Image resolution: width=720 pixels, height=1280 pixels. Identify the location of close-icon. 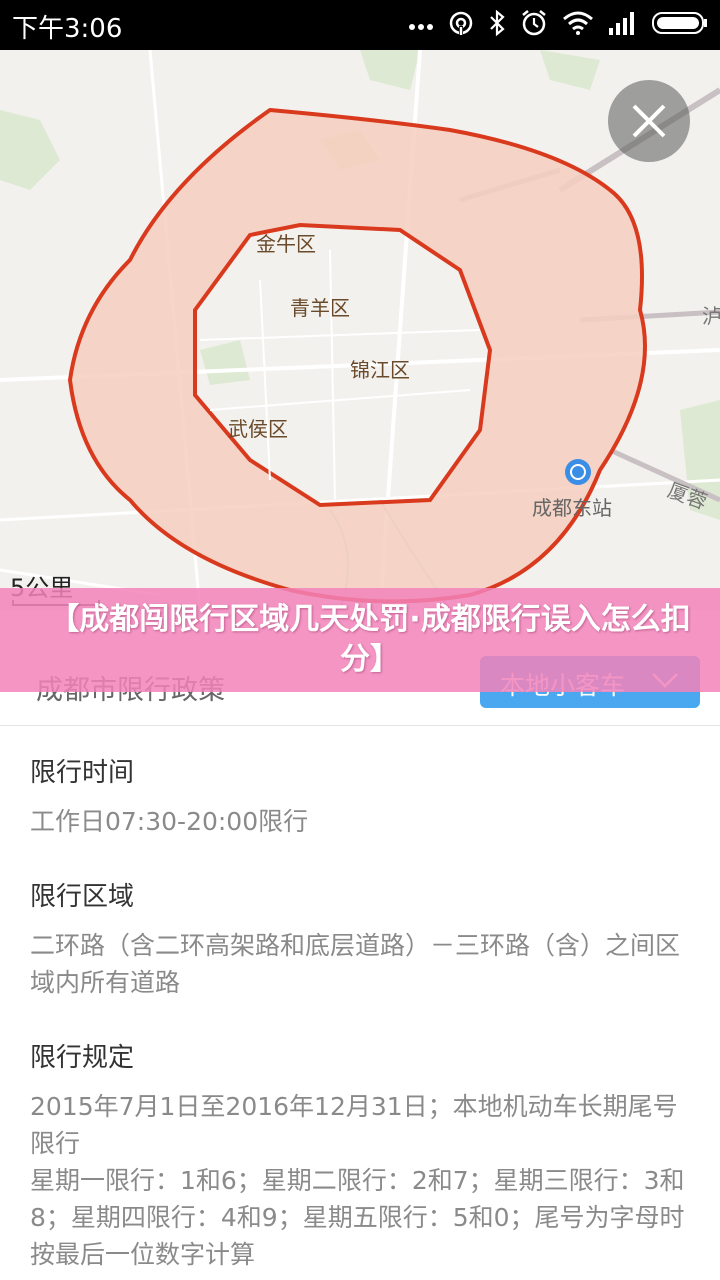
(649, 121).